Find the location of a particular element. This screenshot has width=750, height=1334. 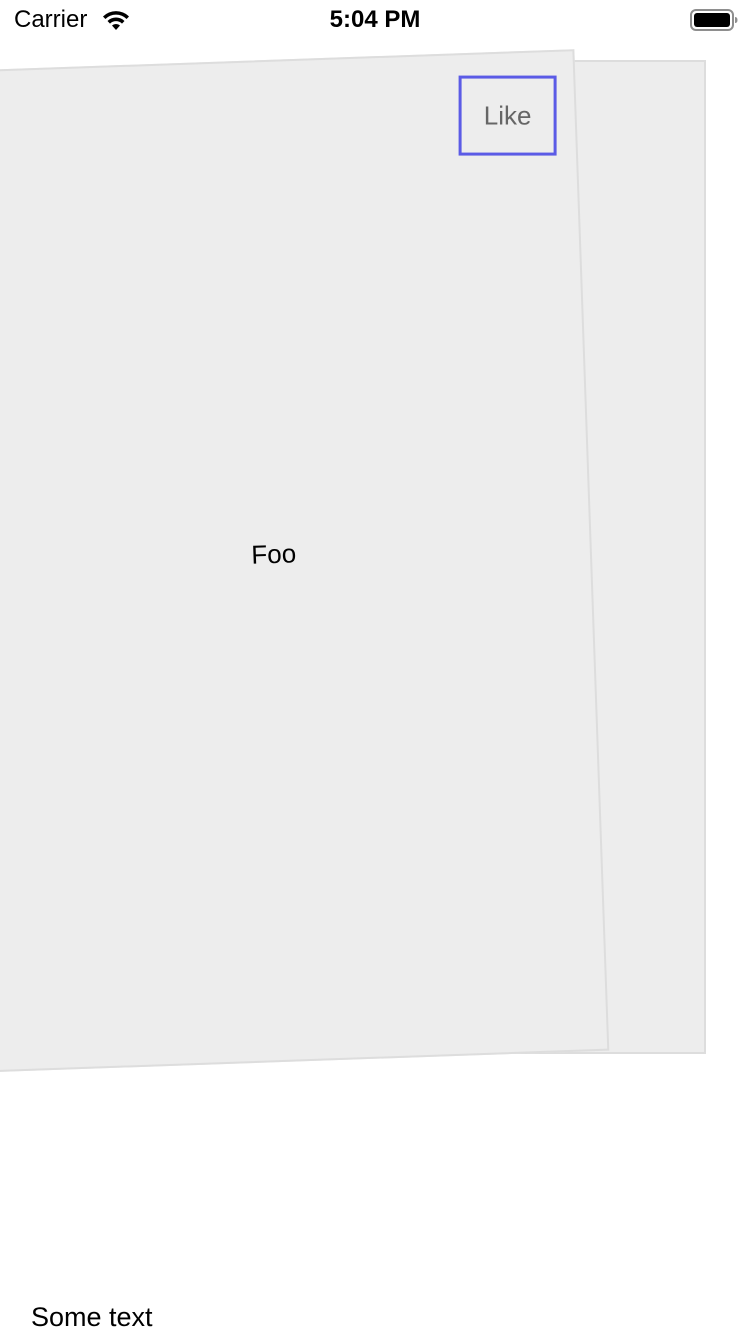

status-bar: Carrier 5:04 PM is located at coordinates (375, 20).